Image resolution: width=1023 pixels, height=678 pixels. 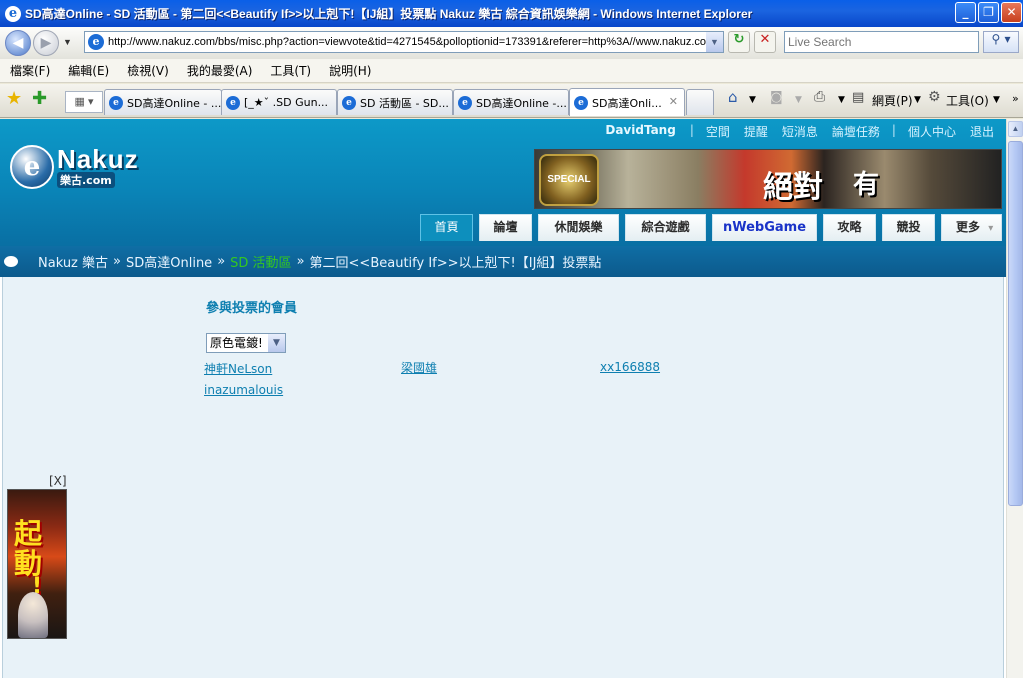 I want to click on banner-text-2: 有, so click(x=866, y=185).